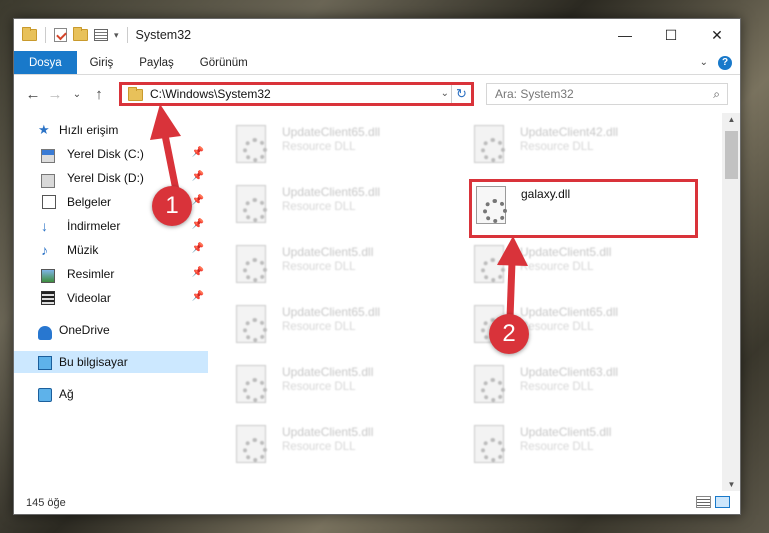 This screenshot has height=533, width=769. I want to click on new-folder-icon, so click(80, 34).